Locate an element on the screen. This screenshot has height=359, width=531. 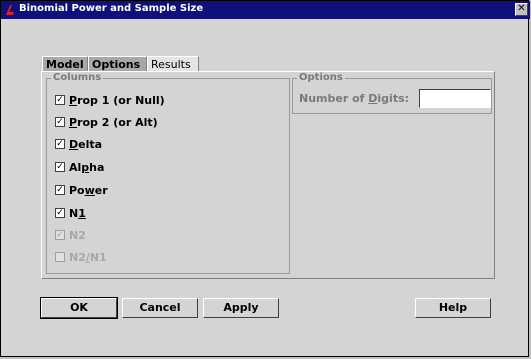
checkbox-icon is located at coordinates (60, 257).